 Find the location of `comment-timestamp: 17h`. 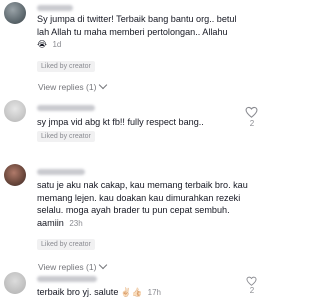

comment-timestamp: 17h is located at coordinates (154, 292).